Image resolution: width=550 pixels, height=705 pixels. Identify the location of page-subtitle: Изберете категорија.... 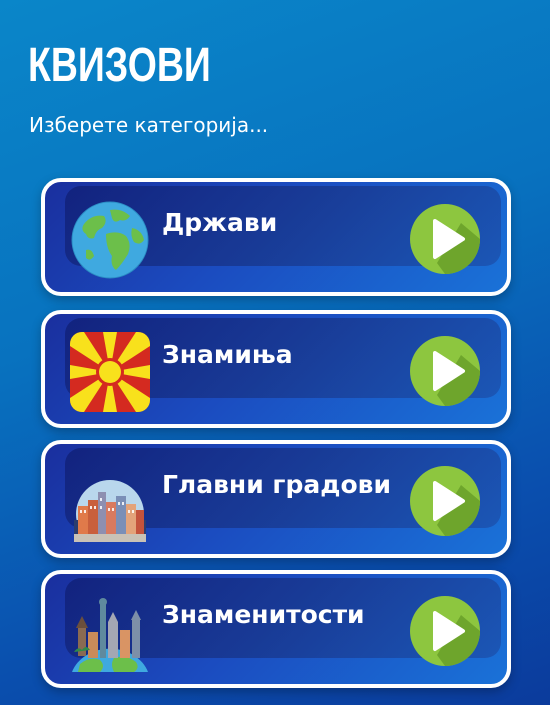
(149, 125).